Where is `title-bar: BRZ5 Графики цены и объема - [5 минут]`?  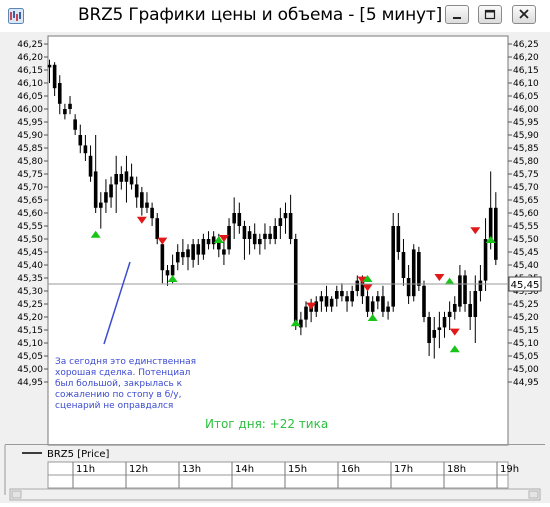
title-bar: BRZ5 Графики цены и объема - [5 минут] is located at coordinates (275, 16).